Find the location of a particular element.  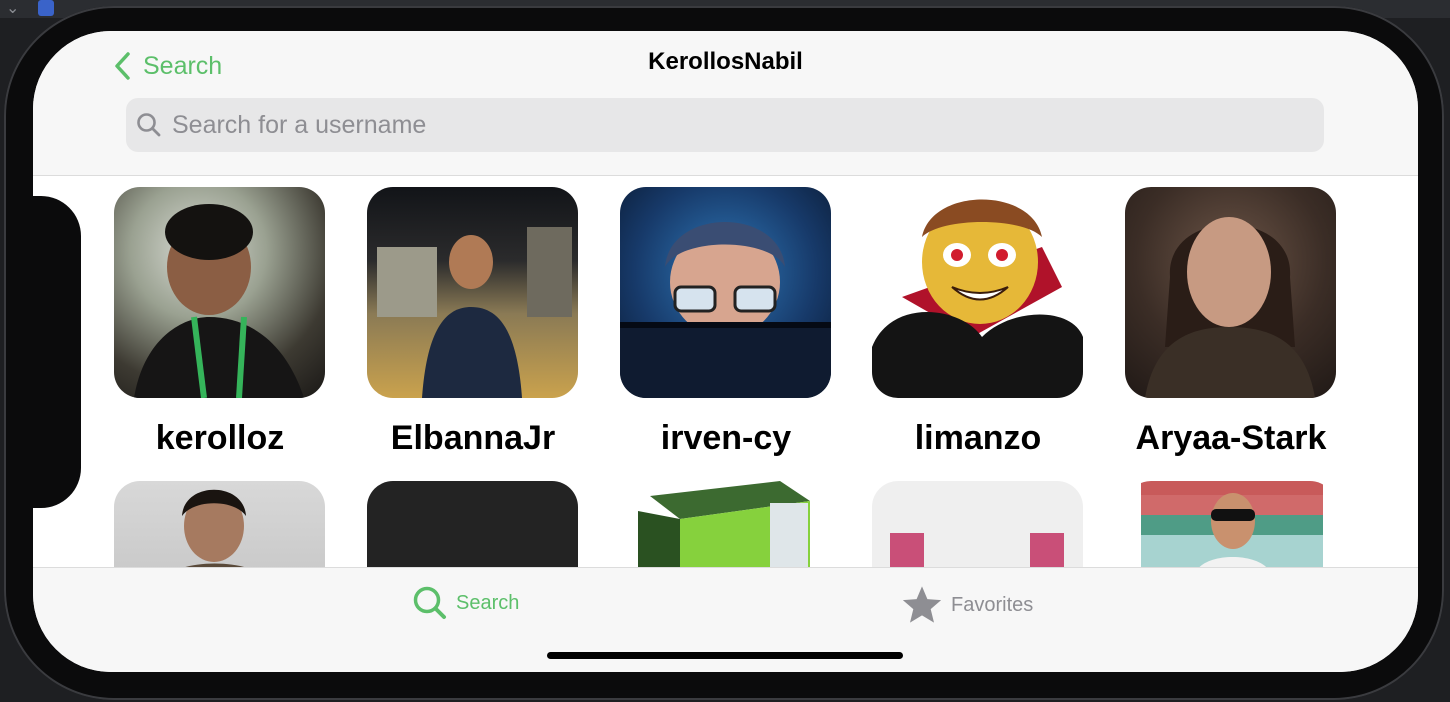

app-icon is located at coordinates (46, 8).